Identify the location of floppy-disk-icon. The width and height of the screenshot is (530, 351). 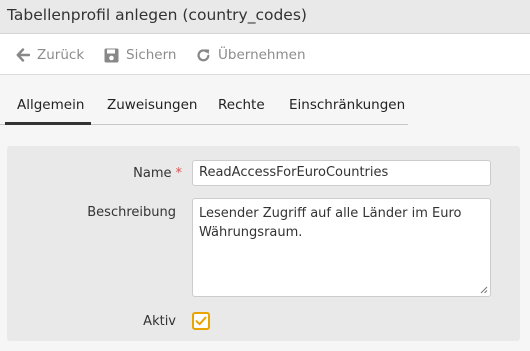
(111, 55).